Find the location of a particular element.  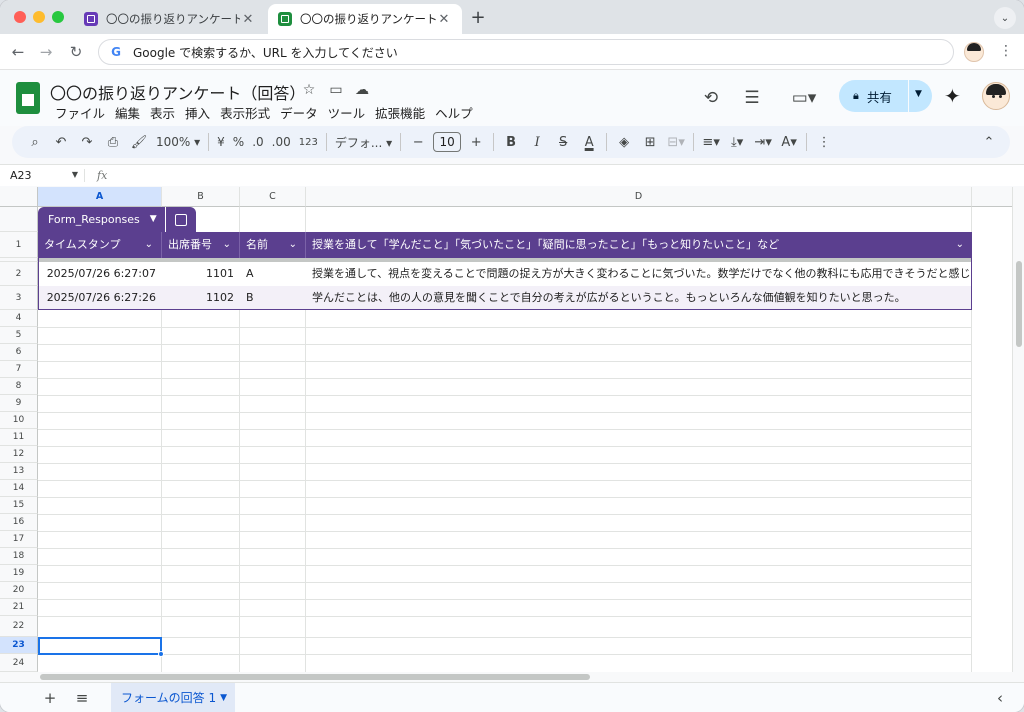

forward-icon: → is located at coordinates (46, 52).